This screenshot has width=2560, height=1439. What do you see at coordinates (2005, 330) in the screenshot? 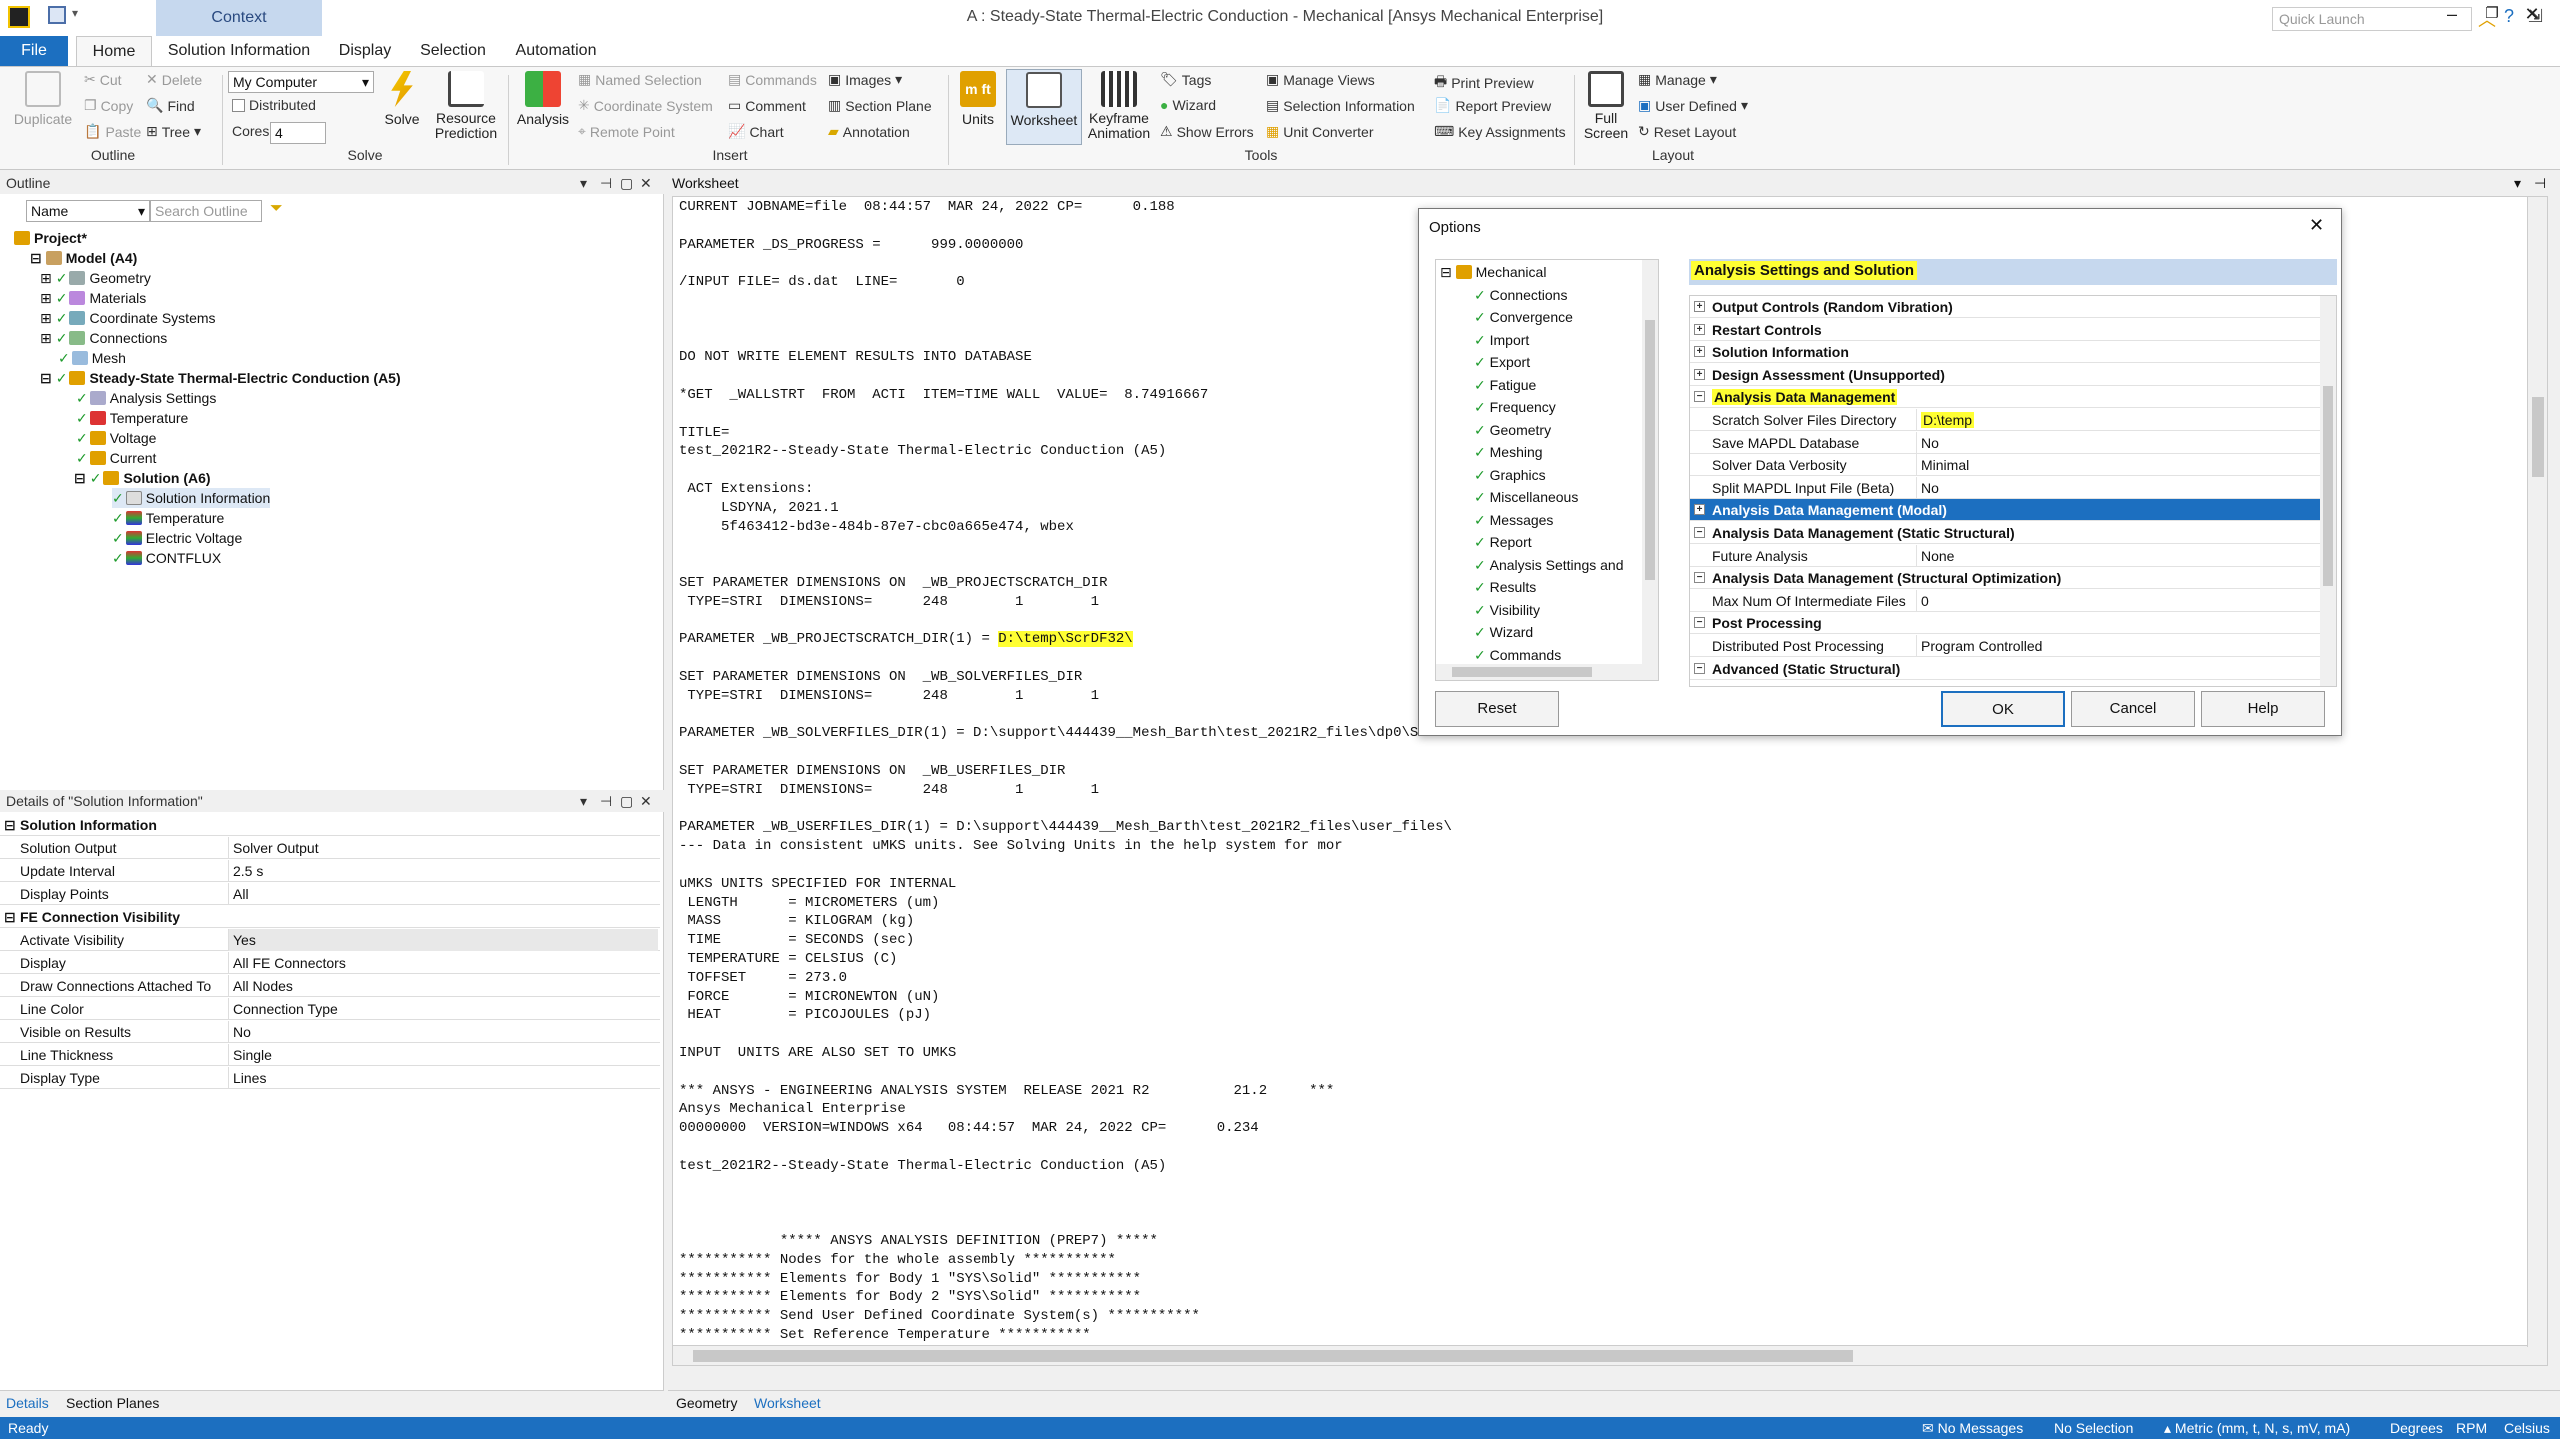
I see `option-category: + Restart Controls` at bounding box center [2005, 330].